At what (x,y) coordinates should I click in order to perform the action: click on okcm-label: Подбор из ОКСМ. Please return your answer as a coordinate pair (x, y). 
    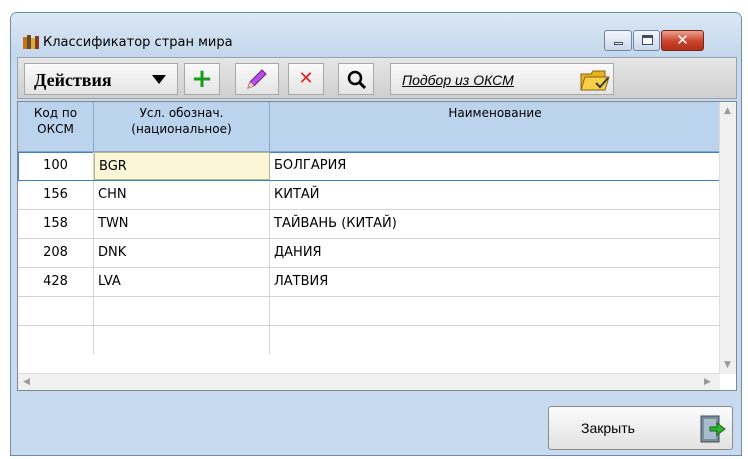
    Looking at the image, I should click on (458, 80).